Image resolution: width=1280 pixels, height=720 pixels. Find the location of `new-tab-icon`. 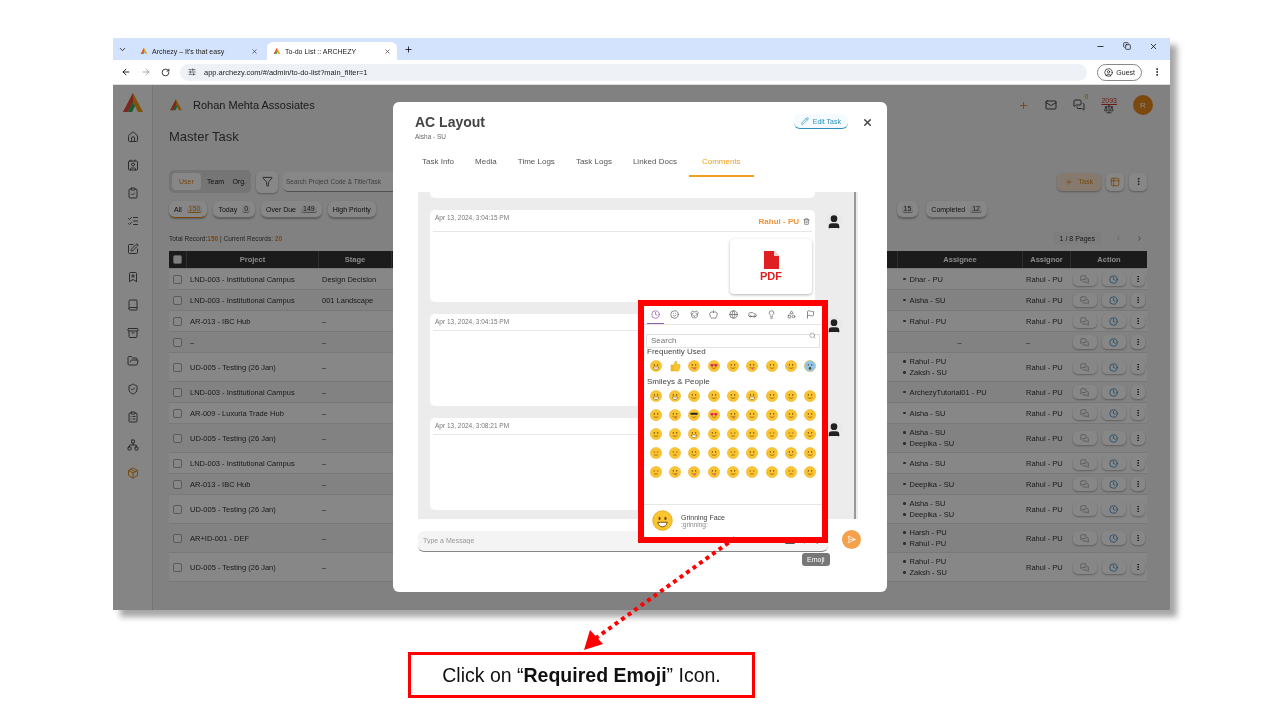

new-tab-icon is located at coordinates (408, 49).